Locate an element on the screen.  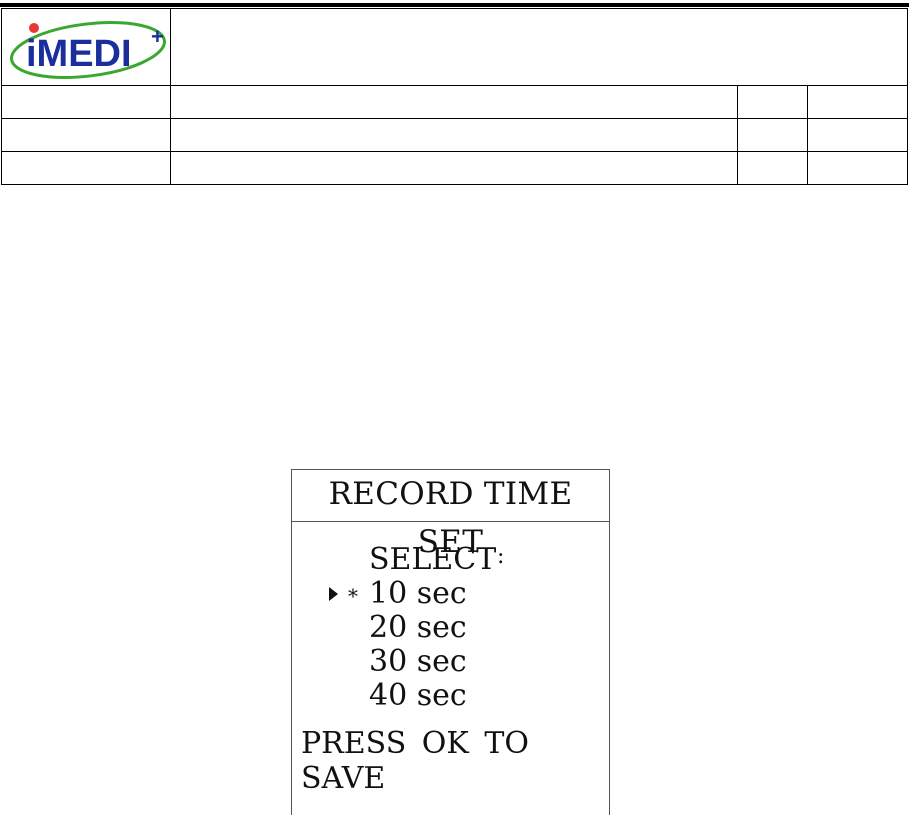
select-colon: : is located at coordinates (501, 556).